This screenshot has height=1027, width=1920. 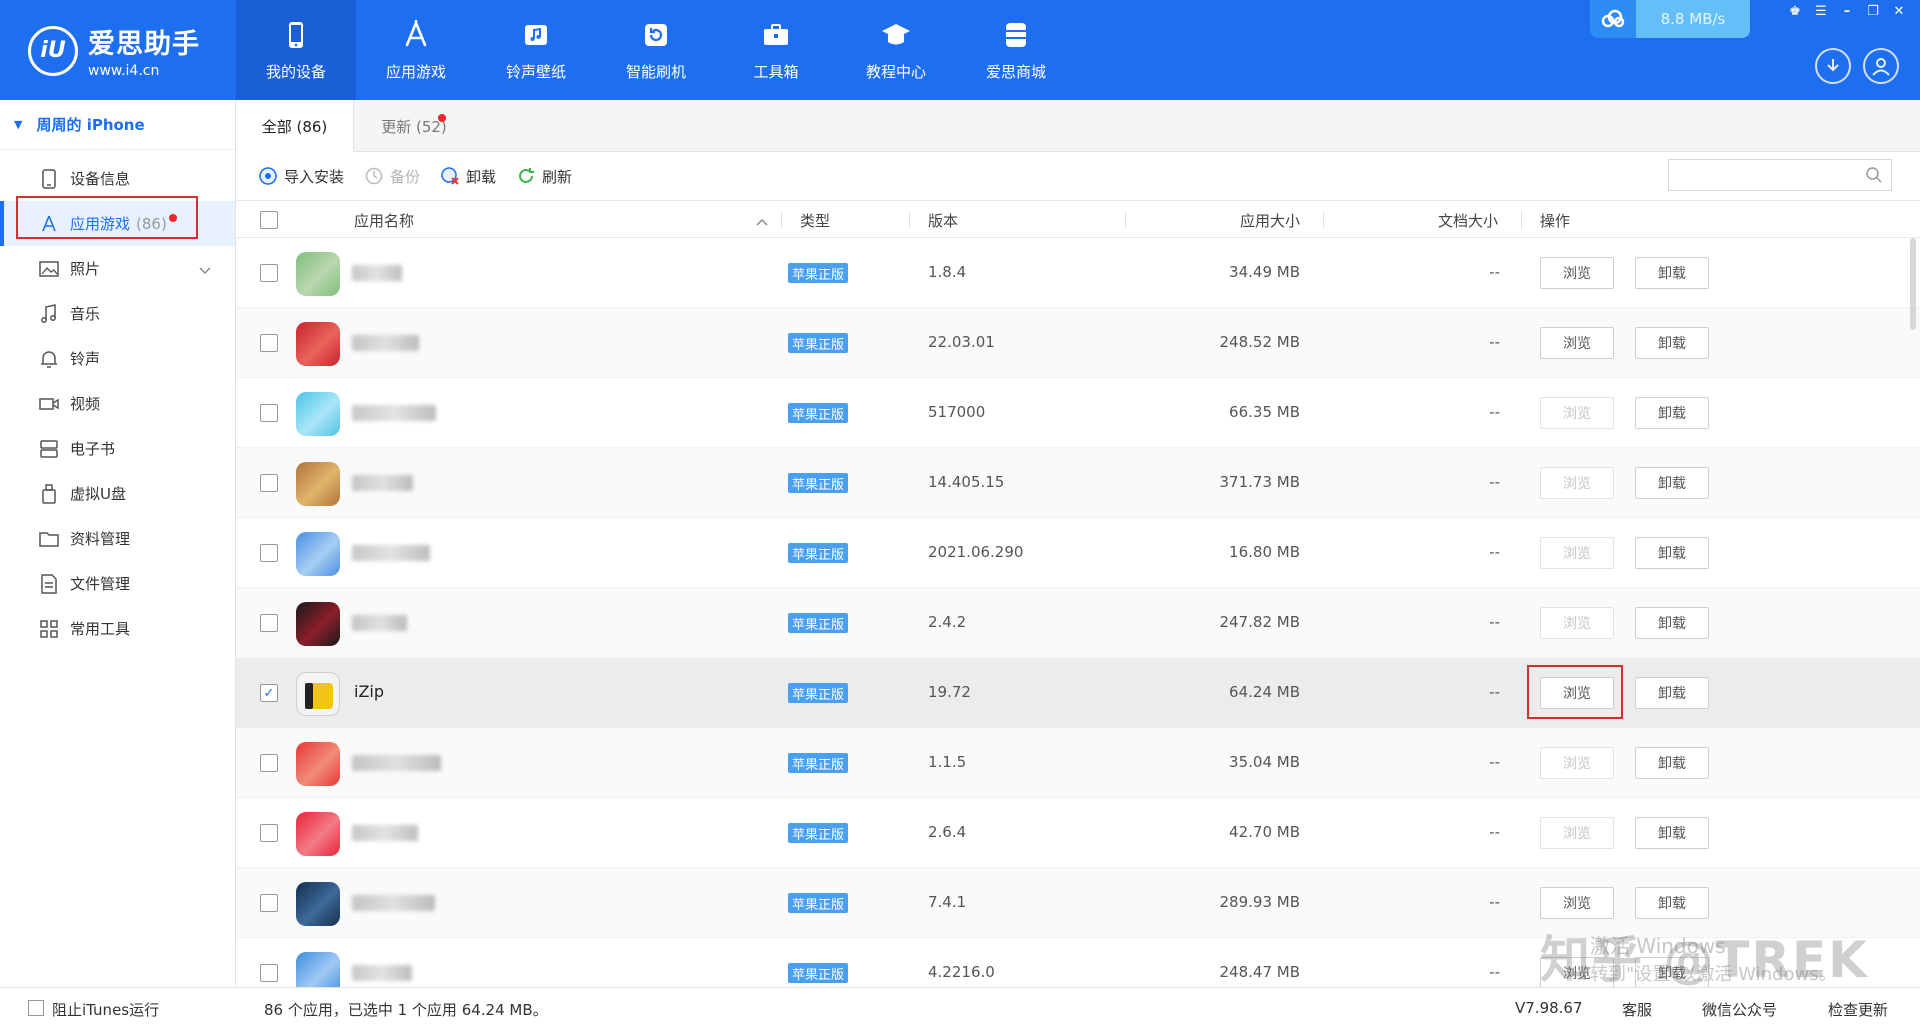 What do you see at coordinates (1858, 1009) in the screenshot?
I see `check-update-link: 检查更新` at bounding box center [1858, 1009].